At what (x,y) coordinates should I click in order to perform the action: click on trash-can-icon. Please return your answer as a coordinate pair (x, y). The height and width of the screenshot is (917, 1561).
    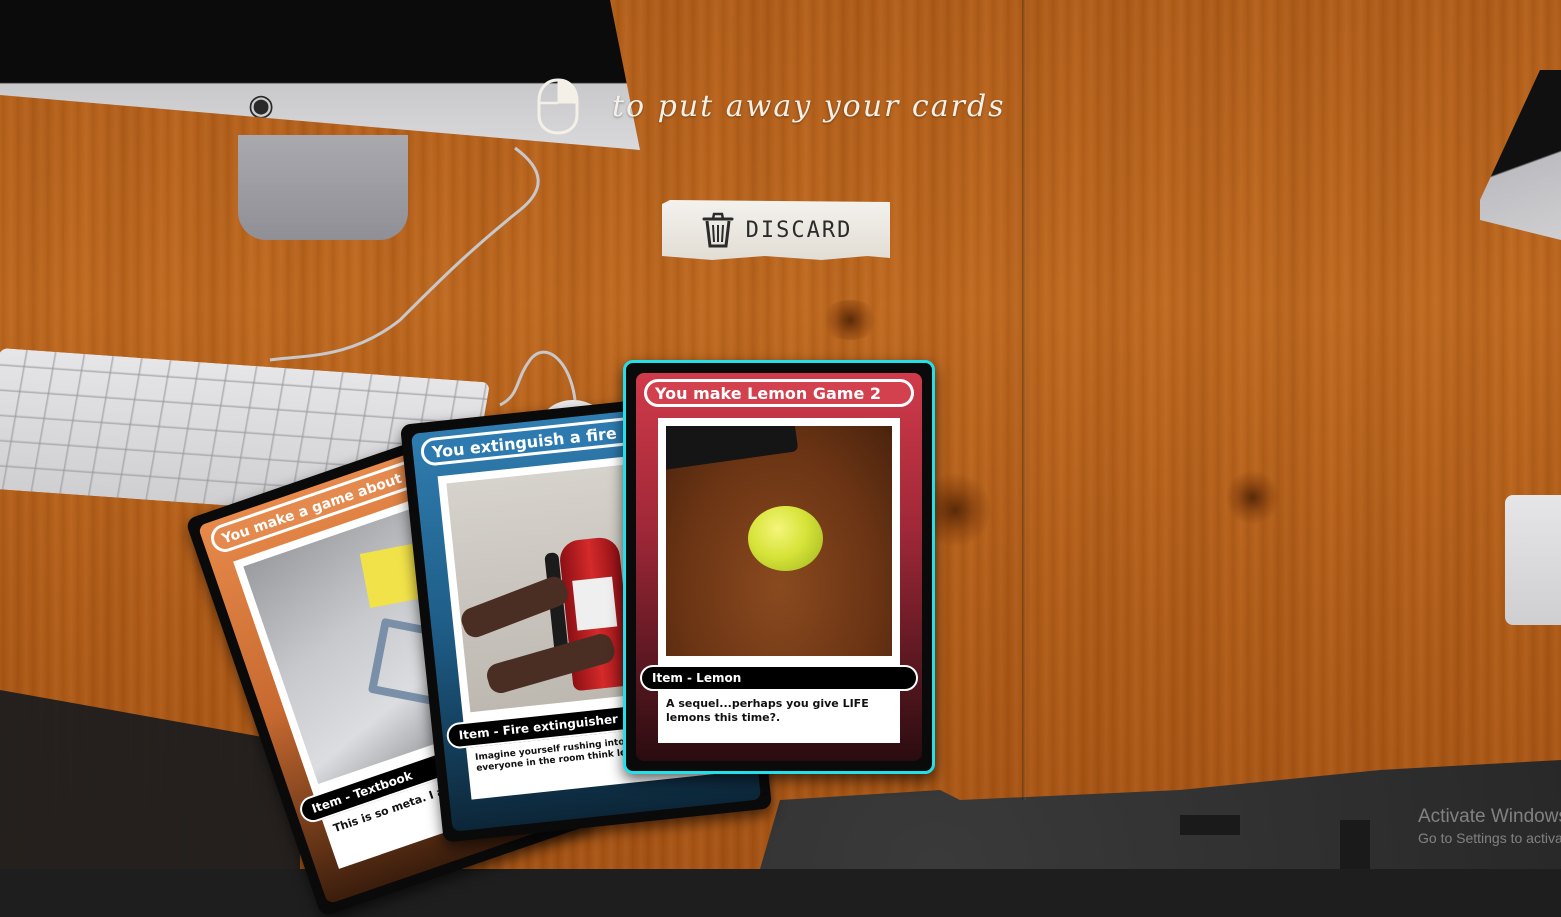
    Looking at the image, I should click on (718, 230).